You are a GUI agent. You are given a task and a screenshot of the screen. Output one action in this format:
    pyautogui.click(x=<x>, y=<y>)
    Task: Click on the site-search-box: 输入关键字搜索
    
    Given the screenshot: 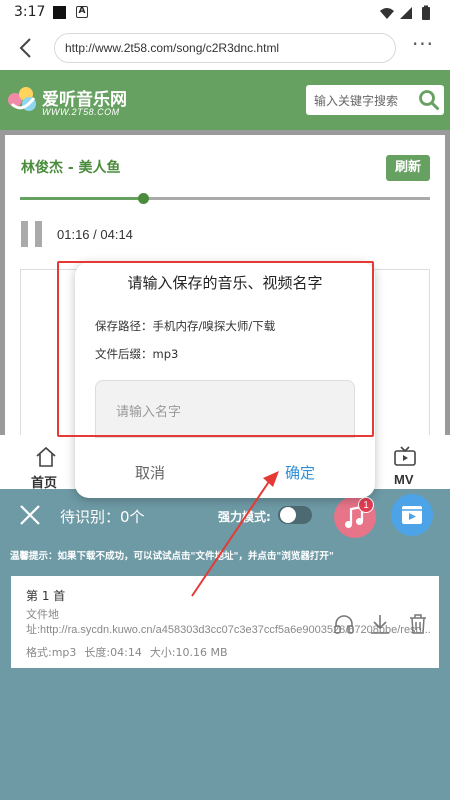 What is the action you would take?
    pyautogui.click(x=375, y=100)
    